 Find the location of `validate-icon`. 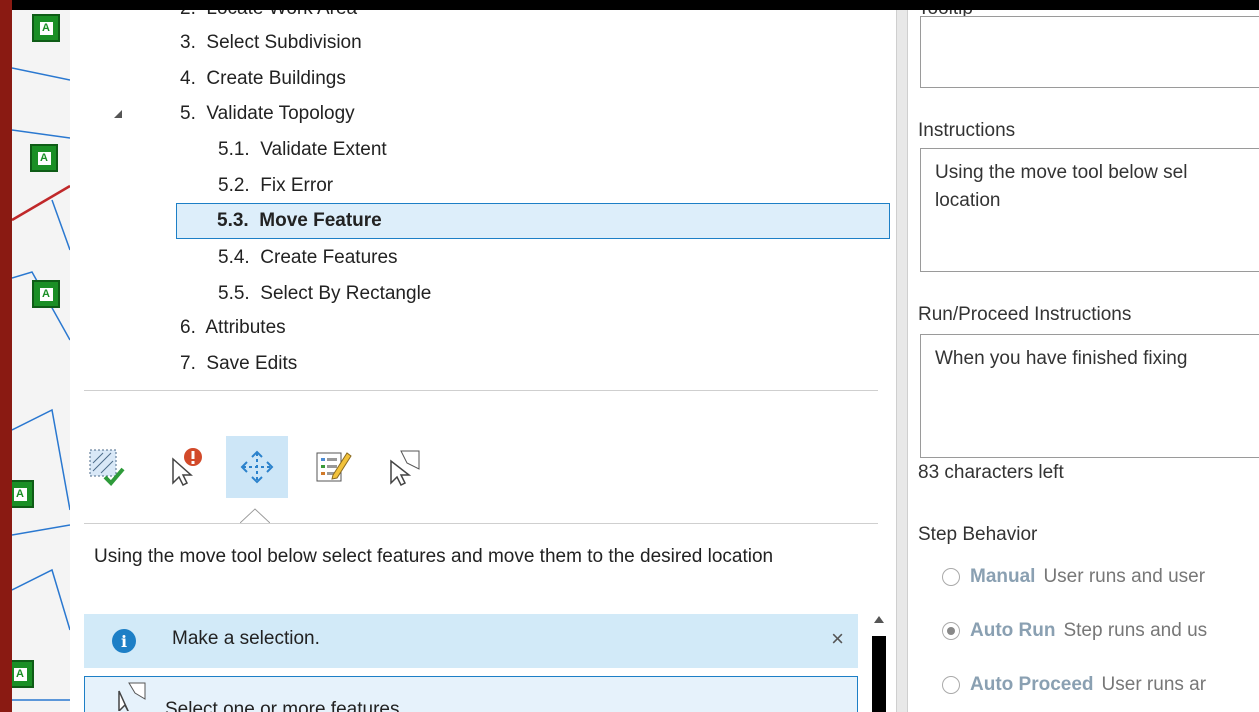

validate-icon is located at coordinates (107, 467).